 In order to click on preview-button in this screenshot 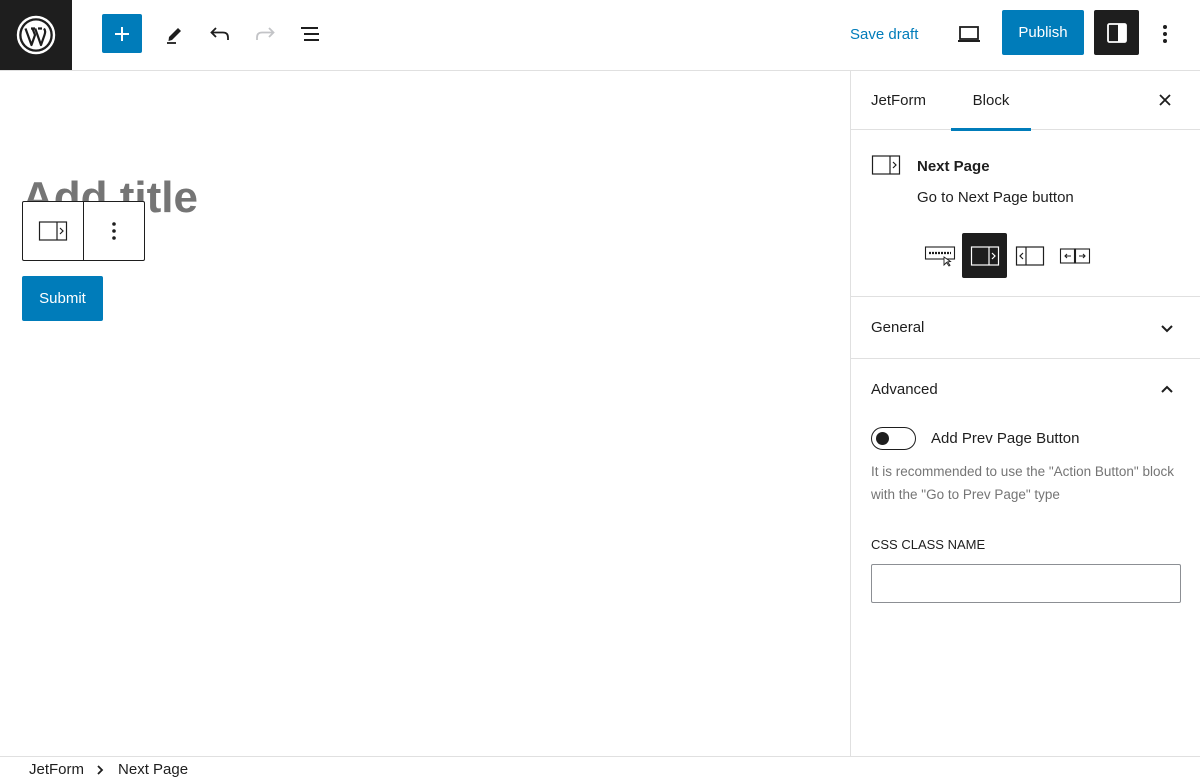, I will do `click(969, 34)`.